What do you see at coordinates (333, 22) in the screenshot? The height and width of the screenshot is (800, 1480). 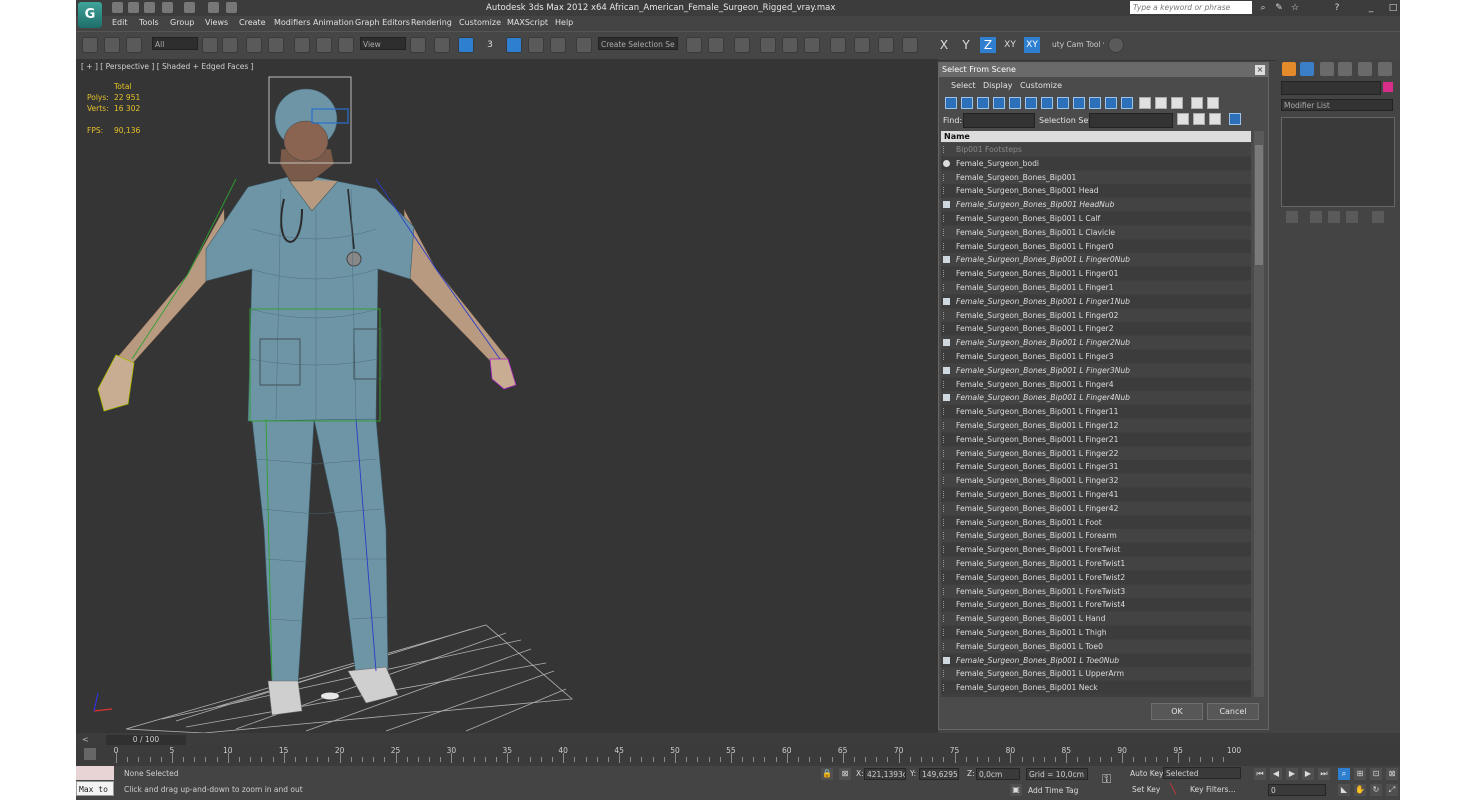 I see `menu-animation: Animation` at bounding box center [333, 22].